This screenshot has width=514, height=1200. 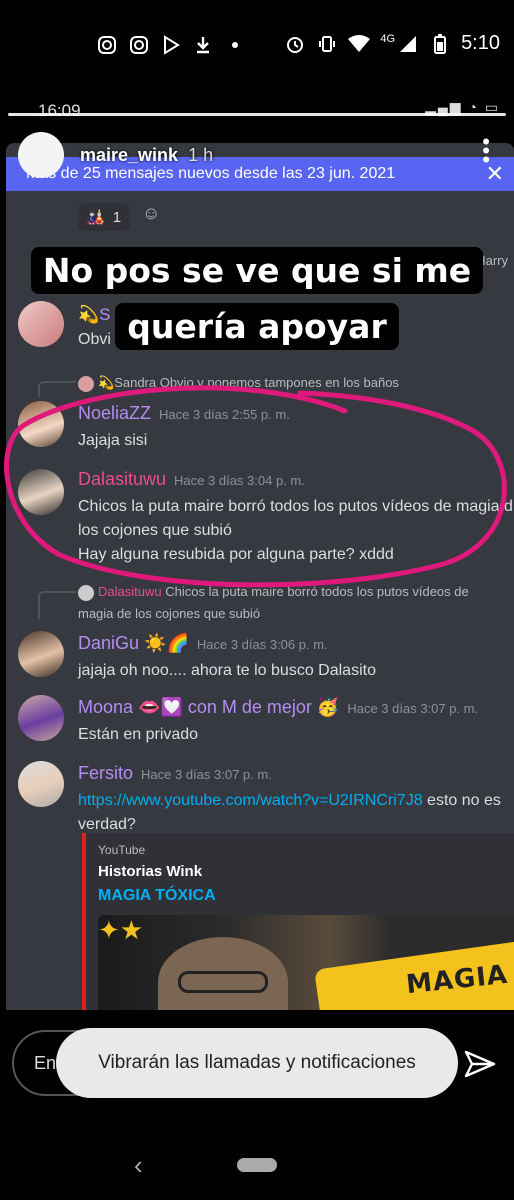 I want to click on story-username: maire_wink 1 h, so click(x=146, y=155).